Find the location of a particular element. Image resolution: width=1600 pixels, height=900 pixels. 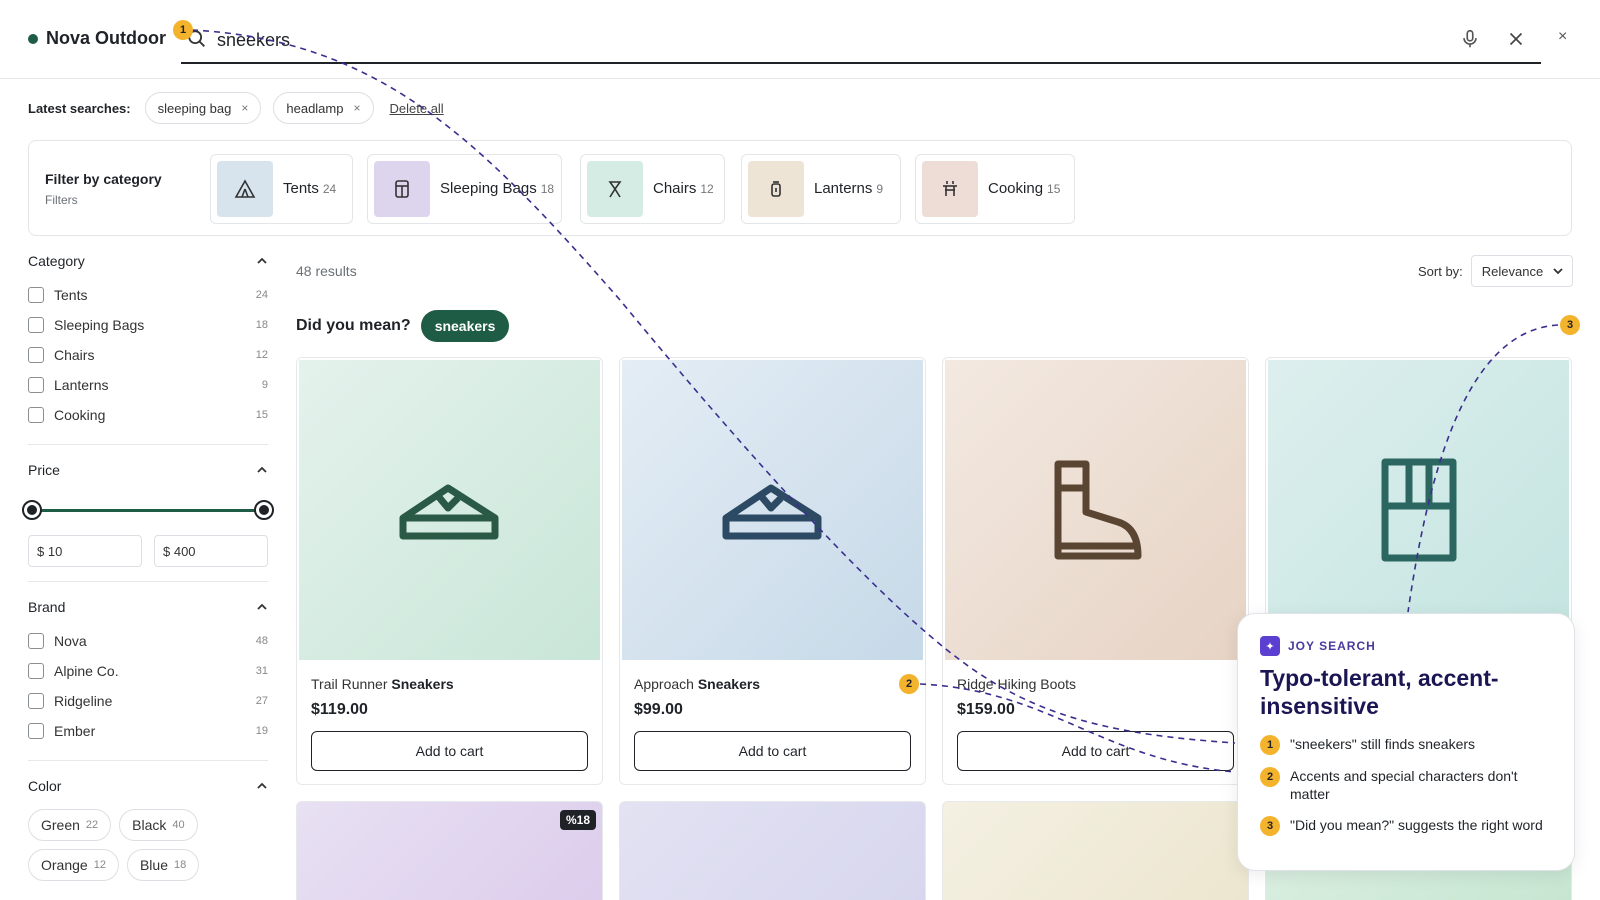

microphone-icon is located at coordinates (1470, 39).